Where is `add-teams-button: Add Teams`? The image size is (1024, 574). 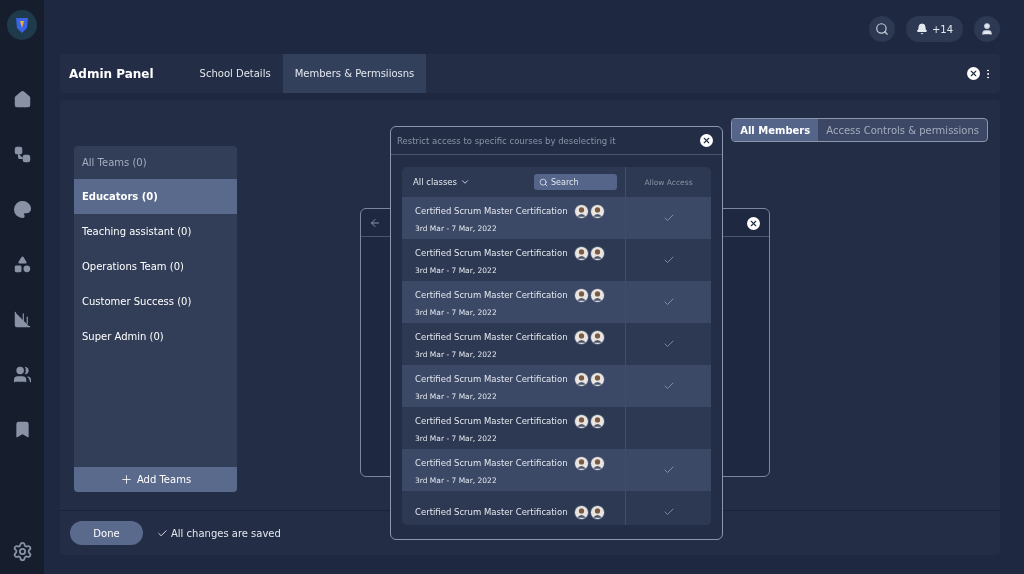
add-teams-button: Add Teams is located at coordinates (155, 479).